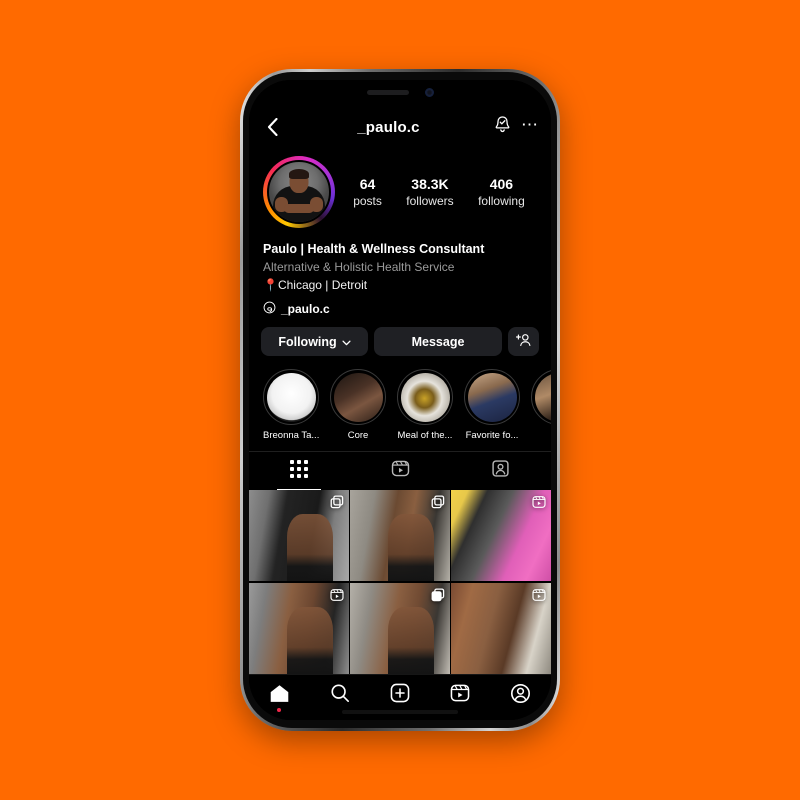 The image size is (800, 800). What do you see at coordinates (269, 309) in the screenshot?
I see `threads-icon` at bounding box center [269, 309].